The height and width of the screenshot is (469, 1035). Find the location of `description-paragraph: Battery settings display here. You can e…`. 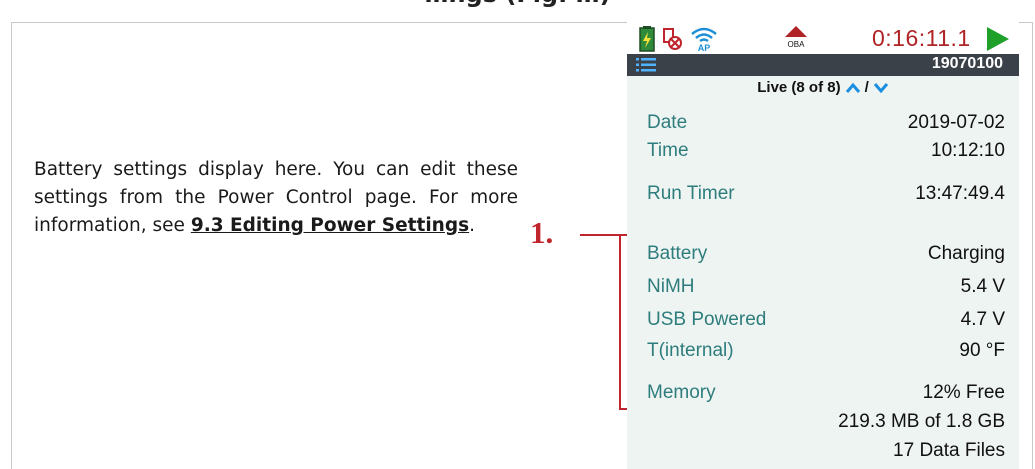

description-paragraph: Battery settings display here. You can e… is located at coordinates (276, 198).